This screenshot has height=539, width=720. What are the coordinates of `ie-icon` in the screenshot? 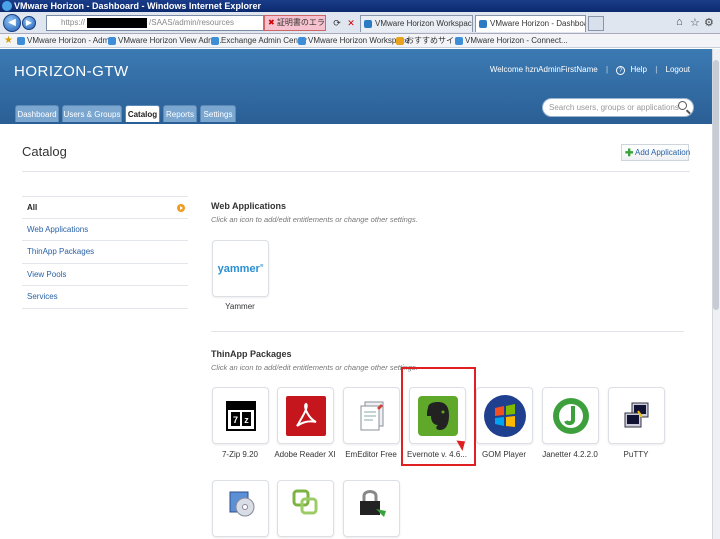 It's located at (7, 6).